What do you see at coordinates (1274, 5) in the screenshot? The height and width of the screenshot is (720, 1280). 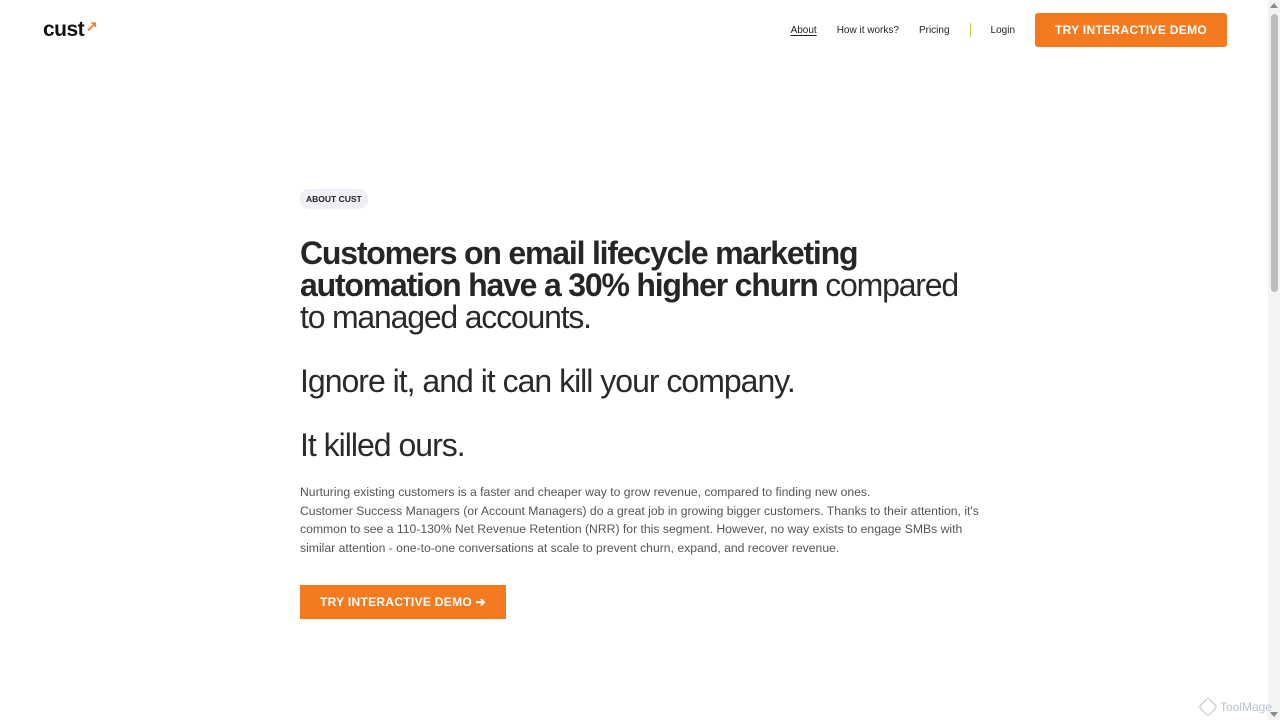 I see `scroll-up-arrow-icon` at bounding box center [1274, 5].